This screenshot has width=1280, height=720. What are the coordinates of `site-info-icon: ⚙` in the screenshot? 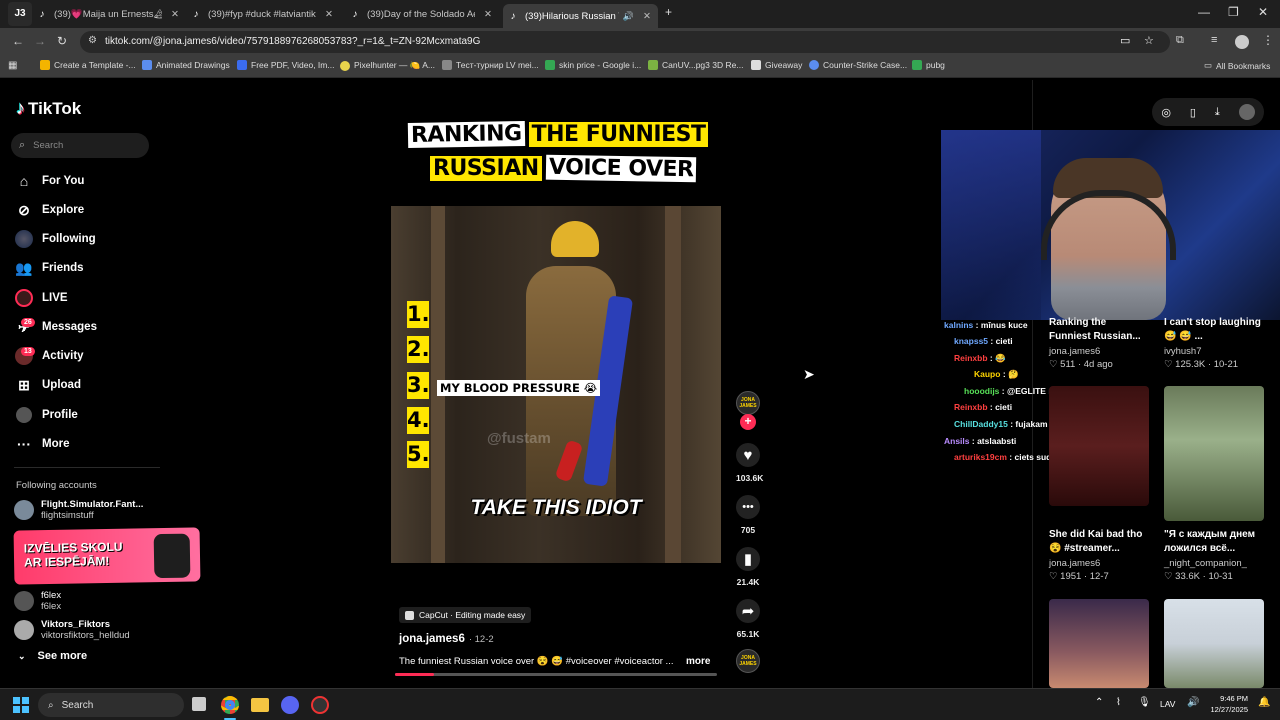 It's located at (92, 40).